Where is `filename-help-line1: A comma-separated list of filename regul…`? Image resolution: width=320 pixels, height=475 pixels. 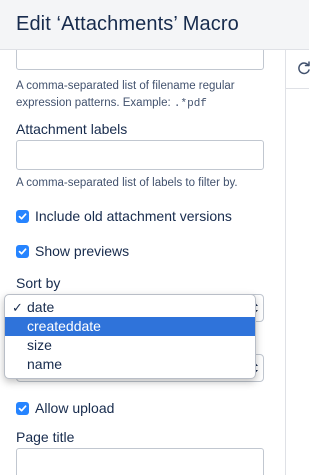 filename-help-line1: A comma-separated list of filename regul… is located at coordinates (125, 86).